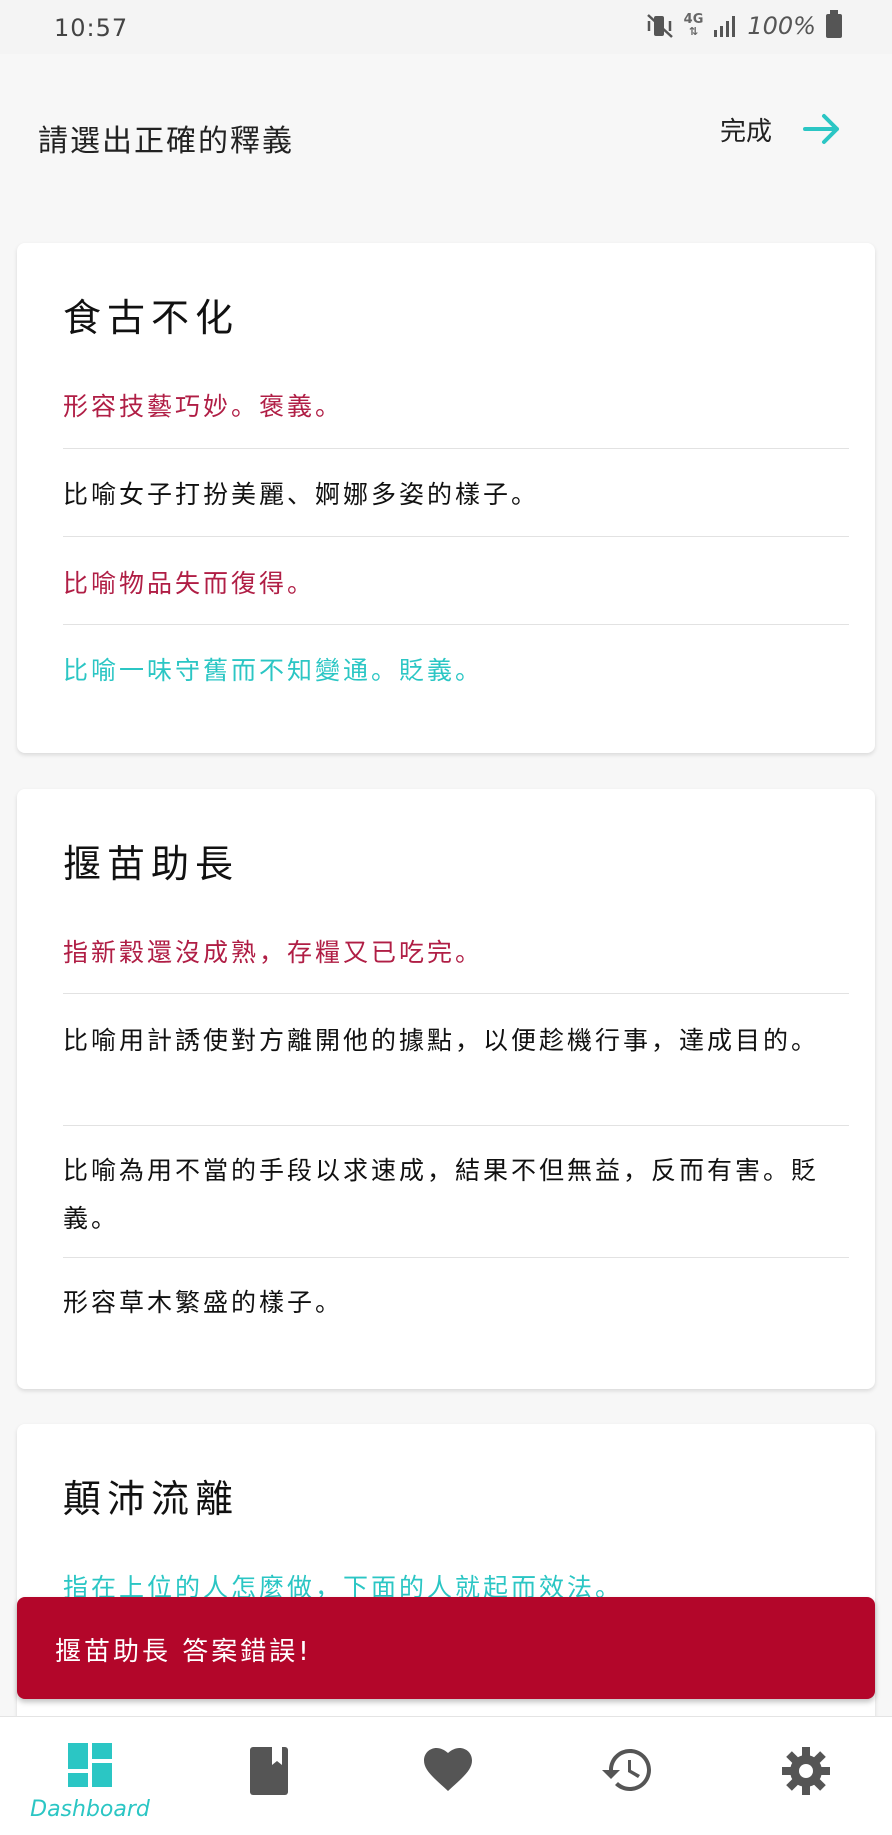  Describe the element at coordinates (183, 1652) in the screenshot. I see `toast-message: 揠苗助長 答案錯誤!` at that location.